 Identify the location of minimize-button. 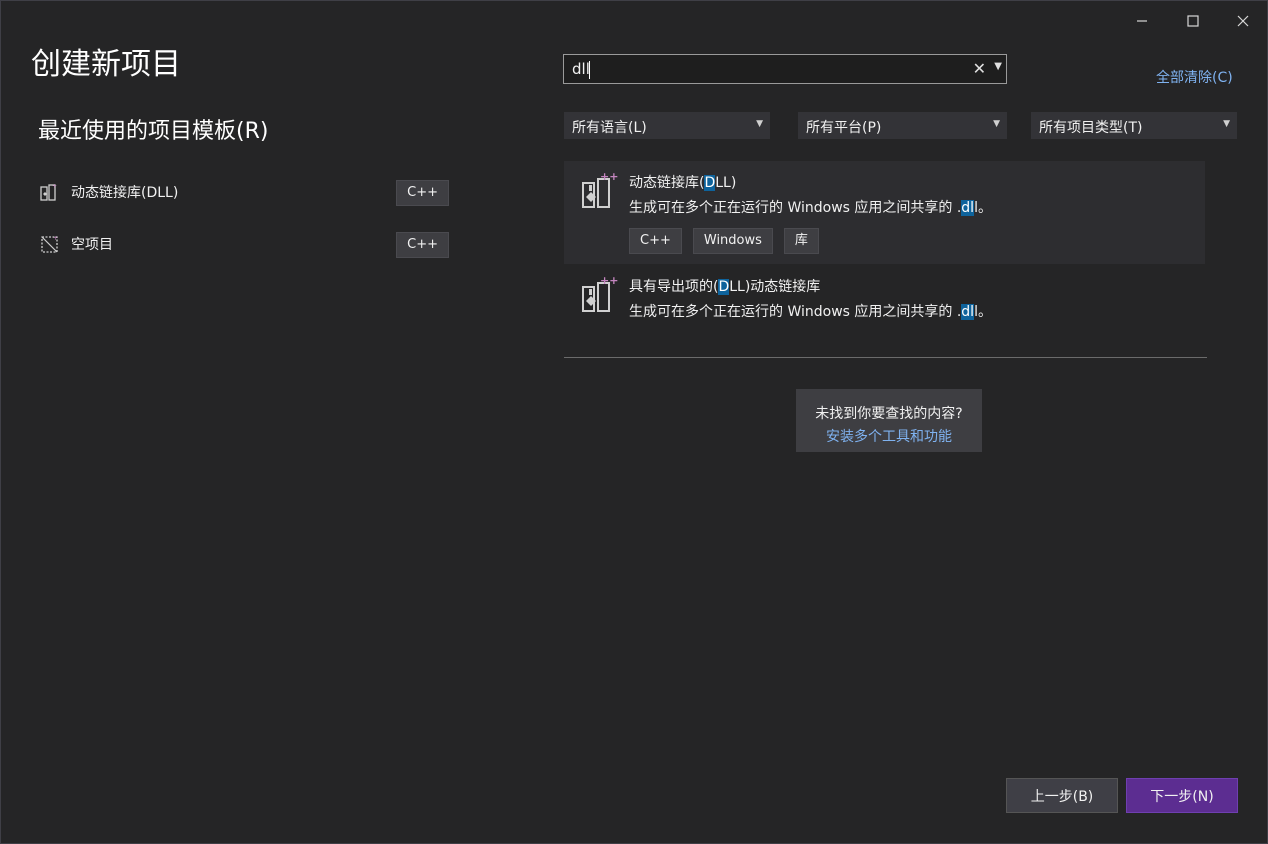
(1142, 21).